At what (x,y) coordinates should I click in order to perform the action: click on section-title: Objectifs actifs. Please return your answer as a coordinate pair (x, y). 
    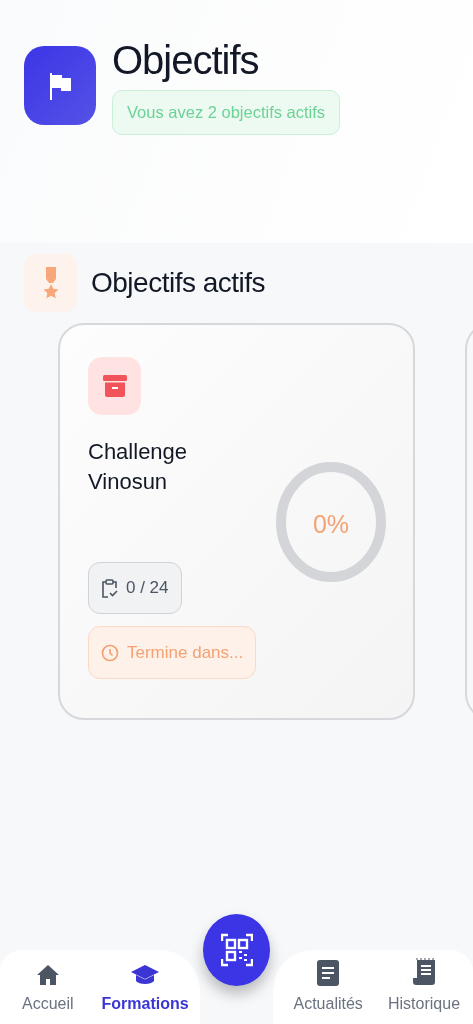
    Looking at the image, I should click on (178, 283).